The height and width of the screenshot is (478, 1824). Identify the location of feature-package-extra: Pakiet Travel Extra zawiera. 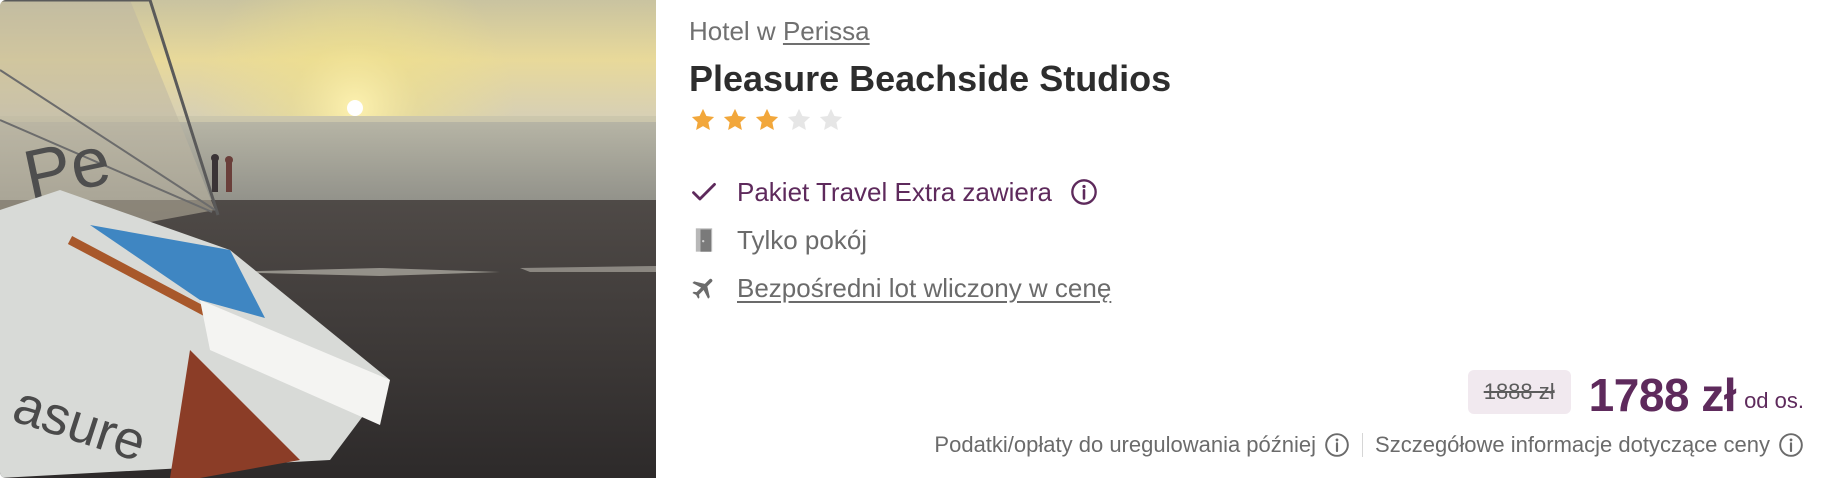
(900, 192).